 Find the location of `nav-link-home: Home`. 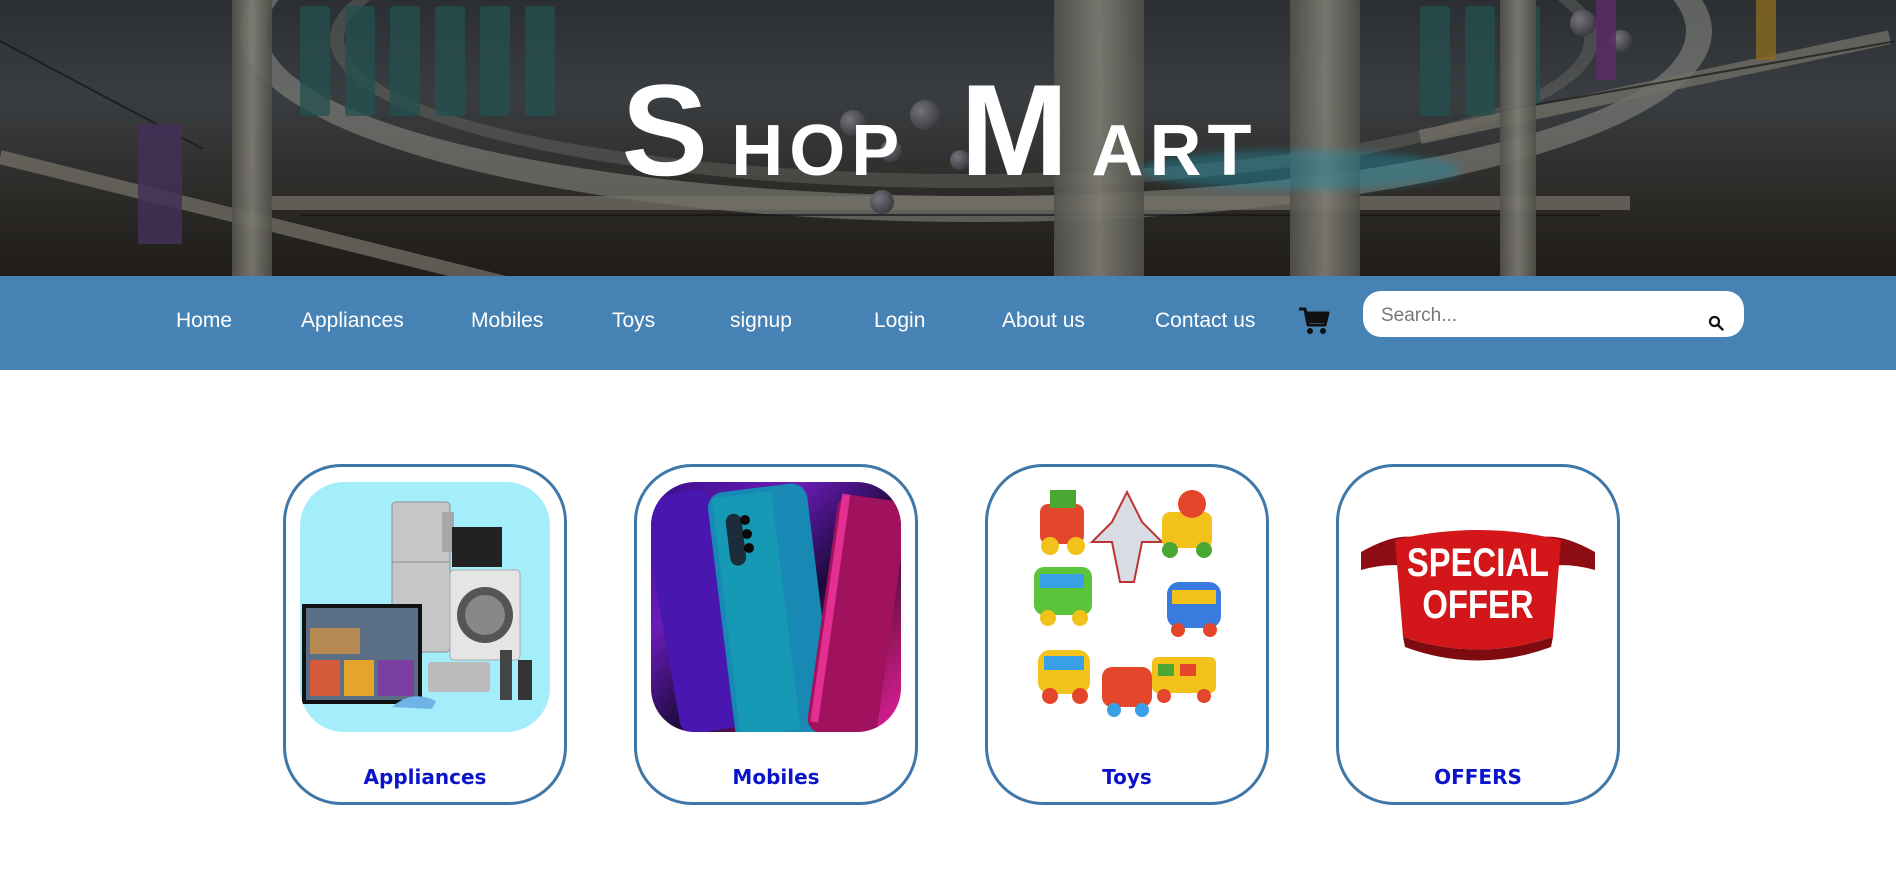

nav-link-home: Home is located at coordinates (204, 321).